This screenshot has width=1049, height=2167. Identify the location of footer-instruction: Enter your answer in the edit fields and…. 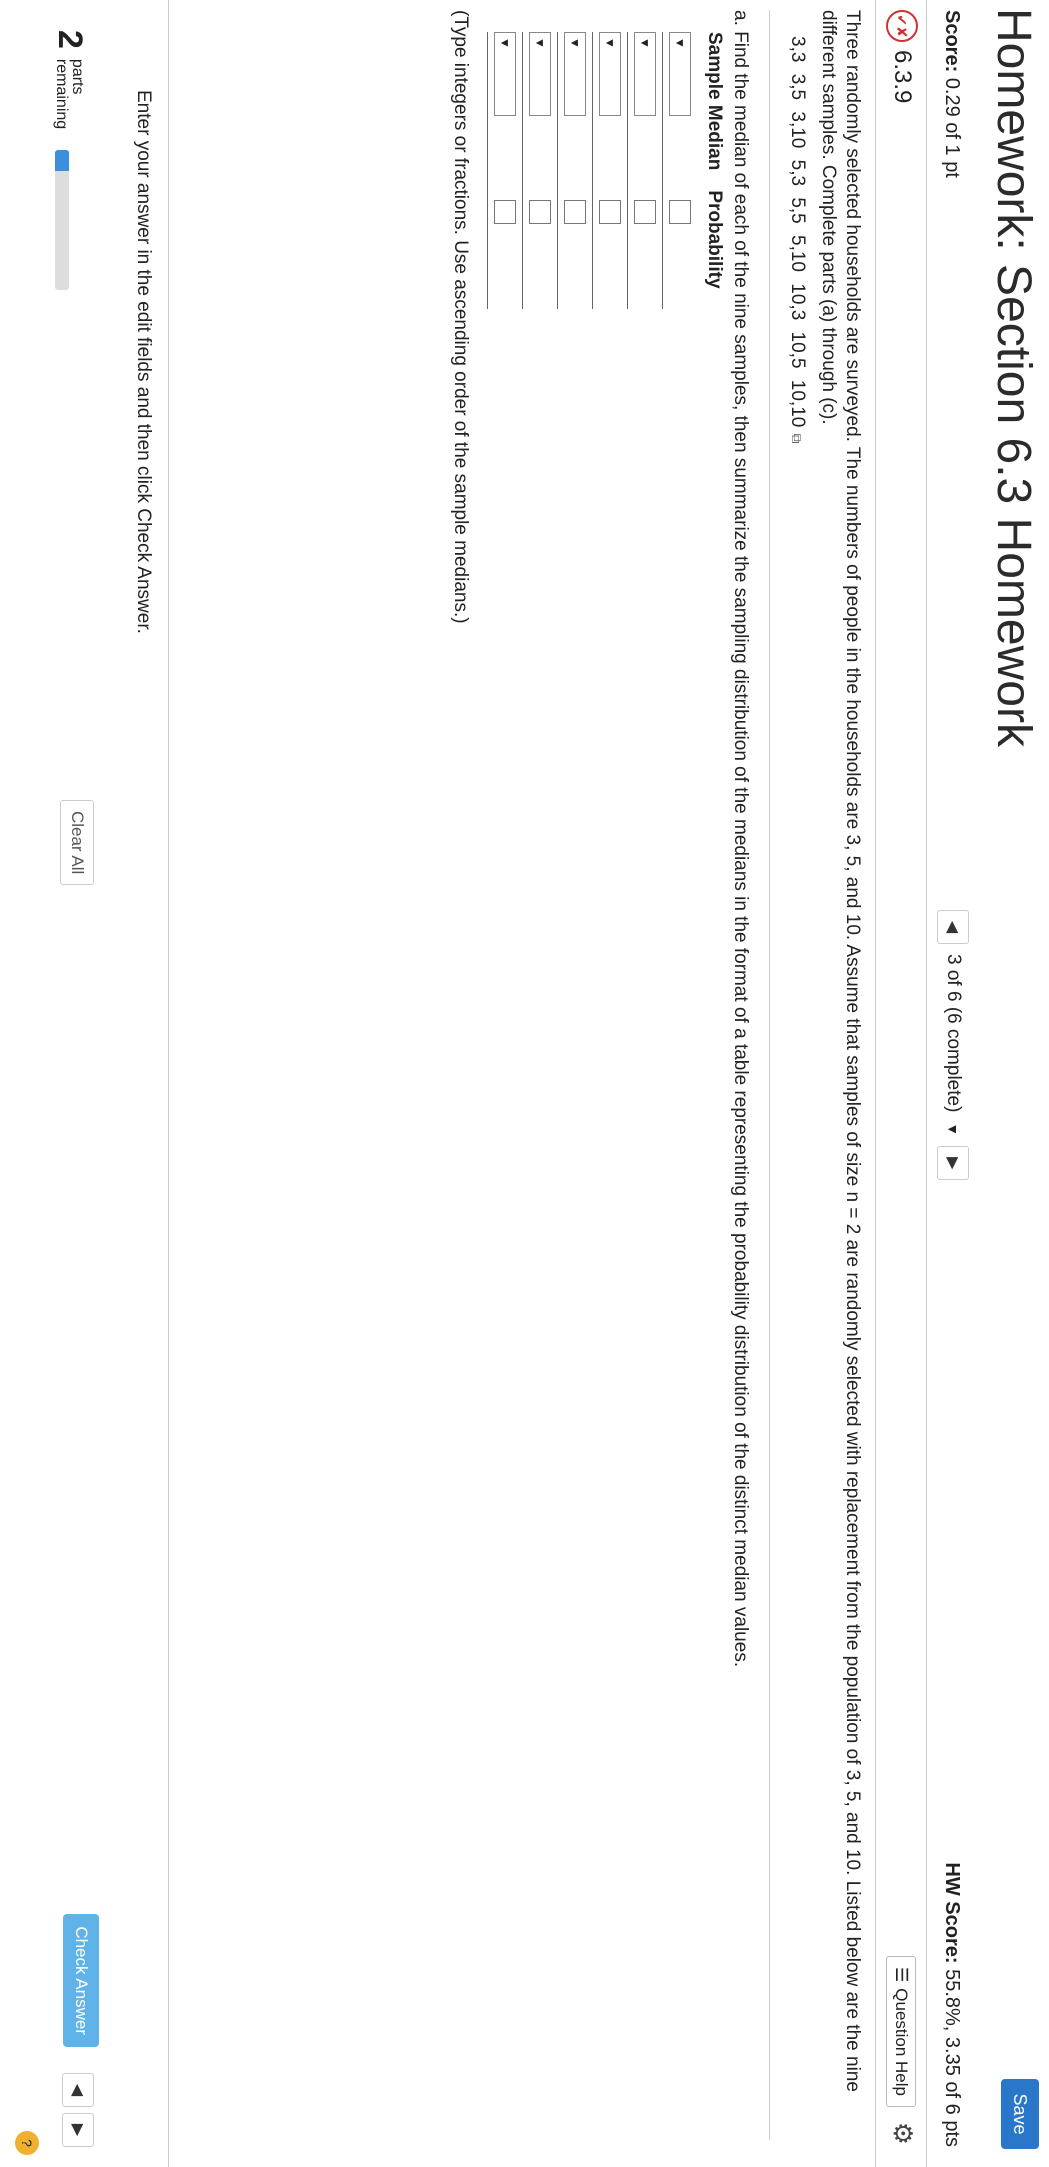
(143, 362).